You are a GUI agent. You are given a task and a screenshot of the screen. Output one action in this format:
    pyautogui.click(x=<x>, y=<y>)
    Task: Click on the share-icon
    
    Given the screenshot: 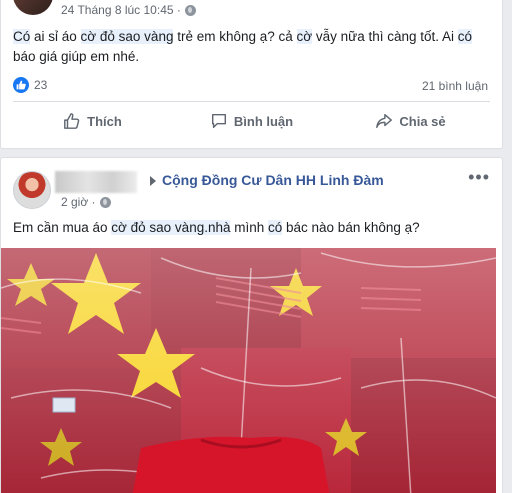 What is the action you would take?
    pyautogui.click(x=384, y=121)
    